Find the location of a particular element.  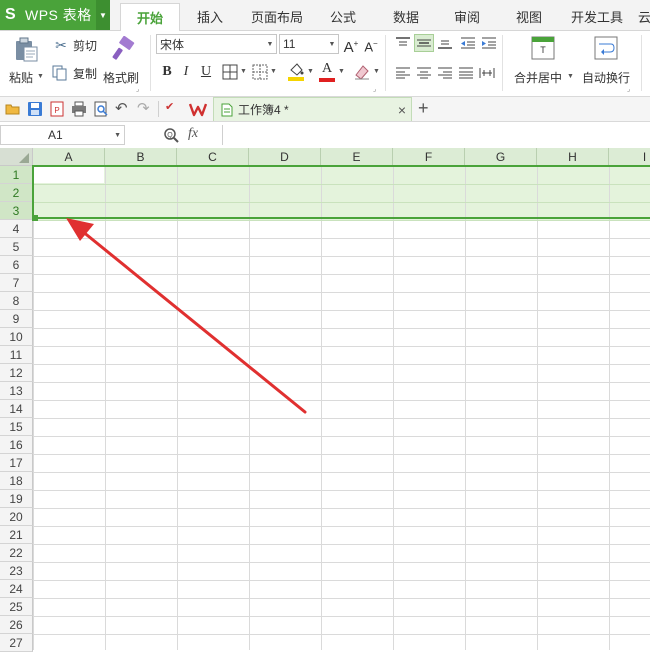

tab-data: 数据 is located at coordinates (406, 16).